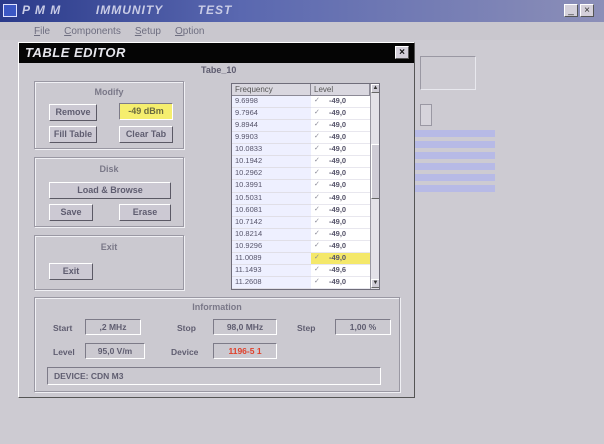 This screenshot has height=444, width=604. Describe the element at coordinates (271, 198) in the screenshot. I see `frequency-cell: 10.5031` at that location.